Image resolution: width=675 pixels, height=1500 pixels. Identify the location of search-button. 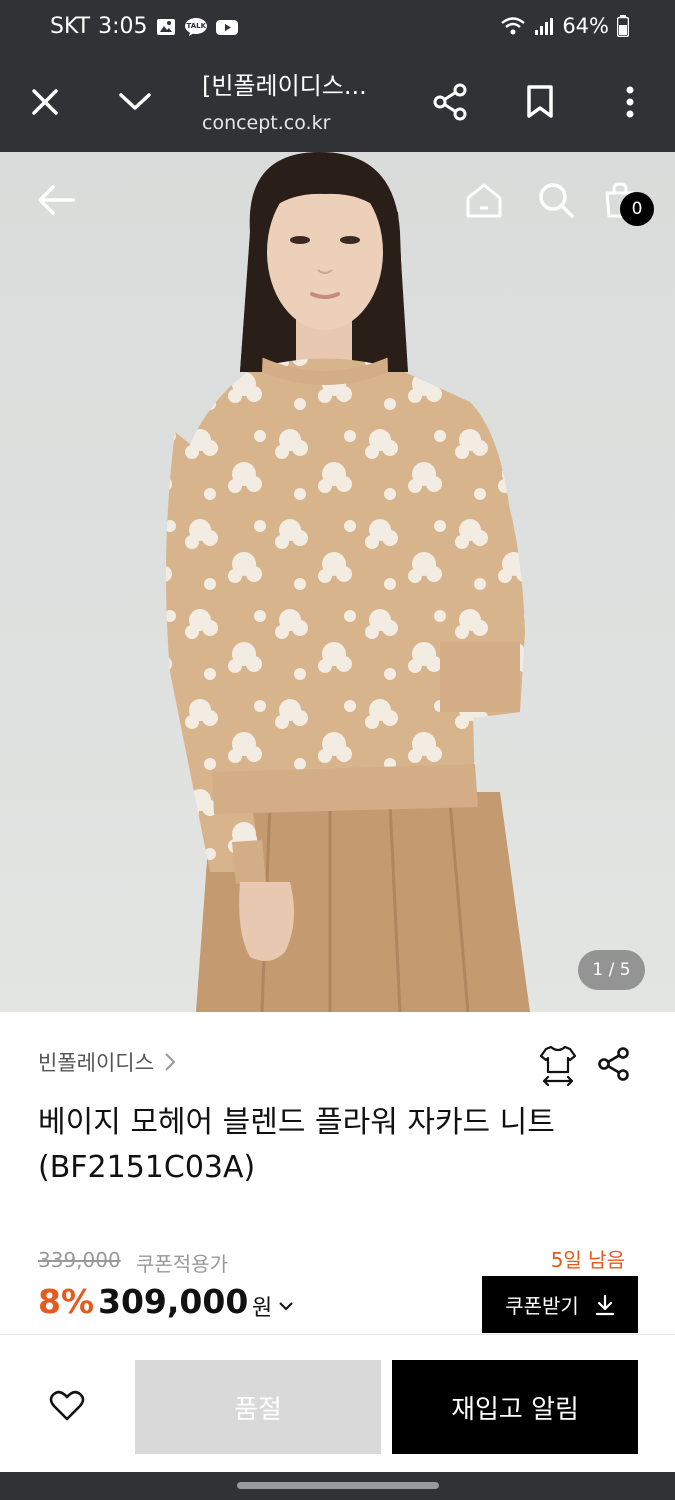
(556, 200).